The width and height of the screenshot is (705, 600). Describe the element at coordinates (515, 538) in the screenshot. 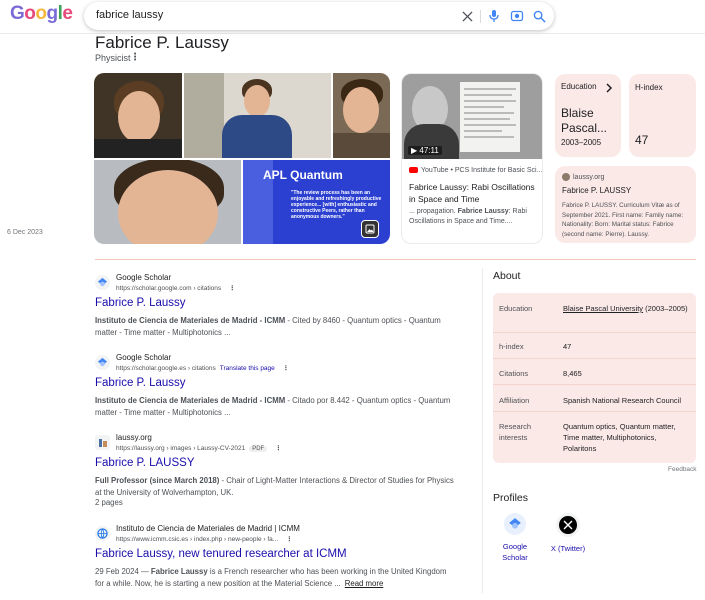

I see `profile-google-scholar: Google Scholar` at that location.